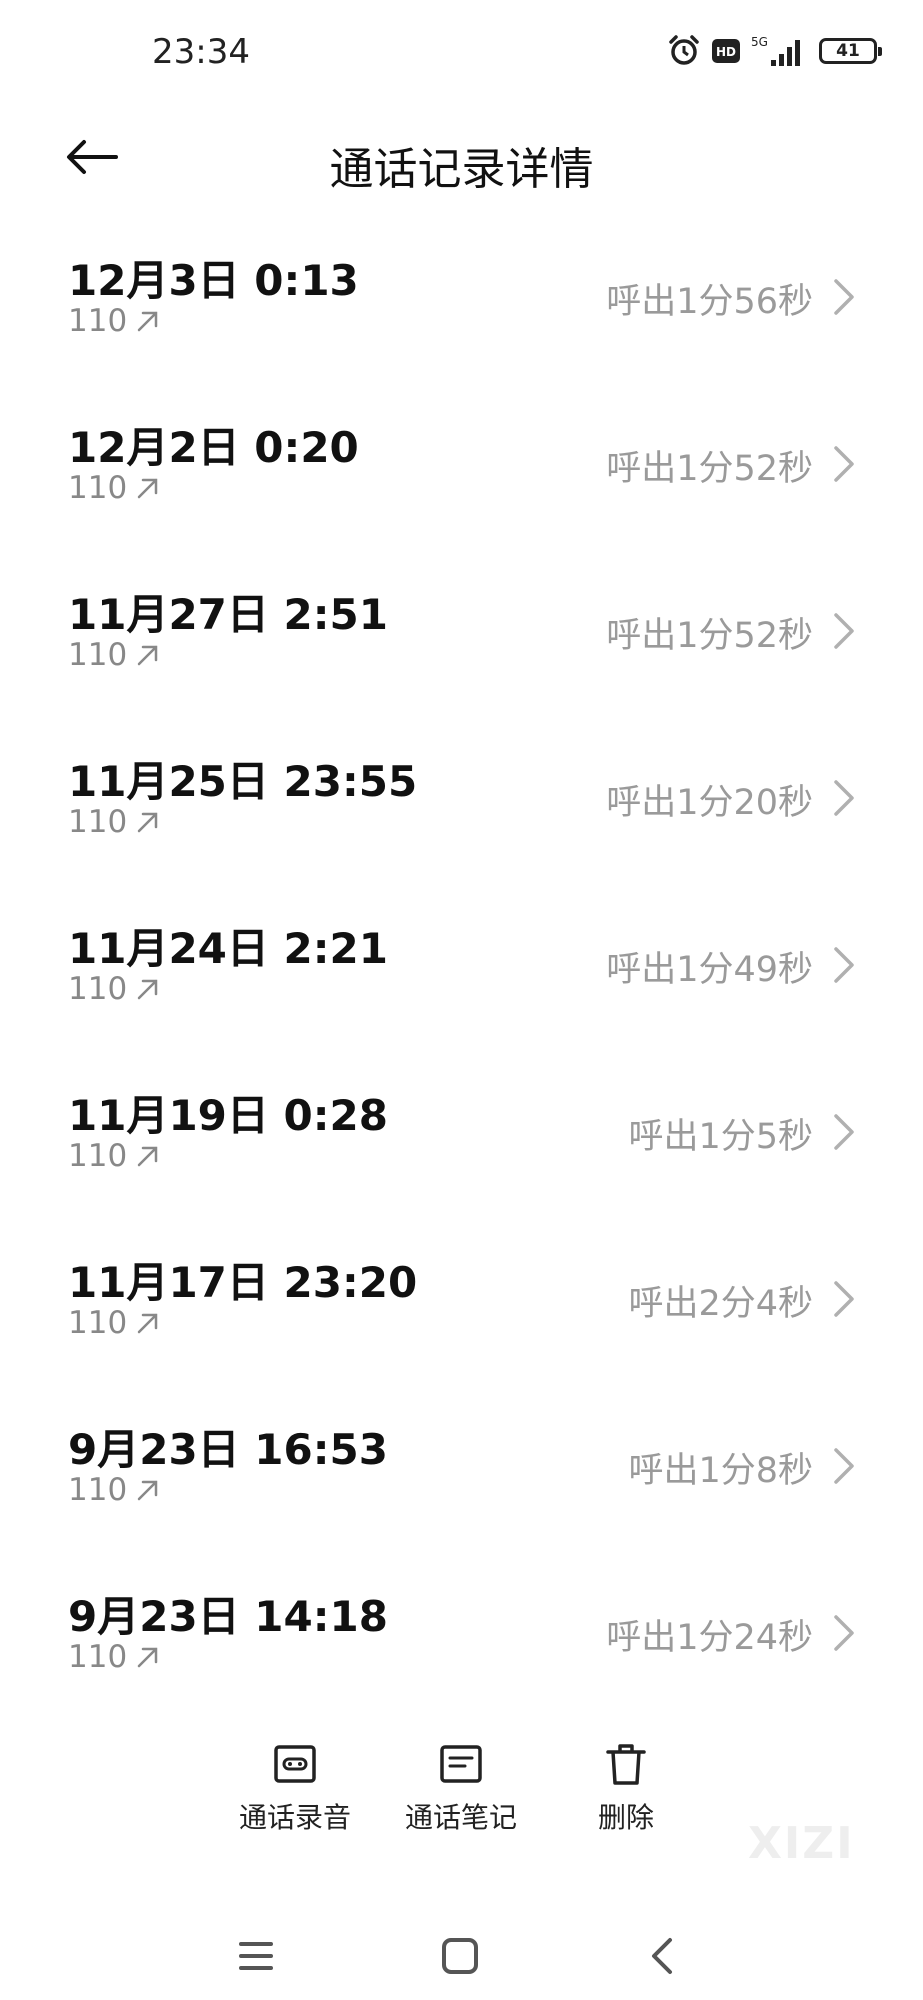  I want to click on call-recording-label: 通话录音, so click(294, 1817).